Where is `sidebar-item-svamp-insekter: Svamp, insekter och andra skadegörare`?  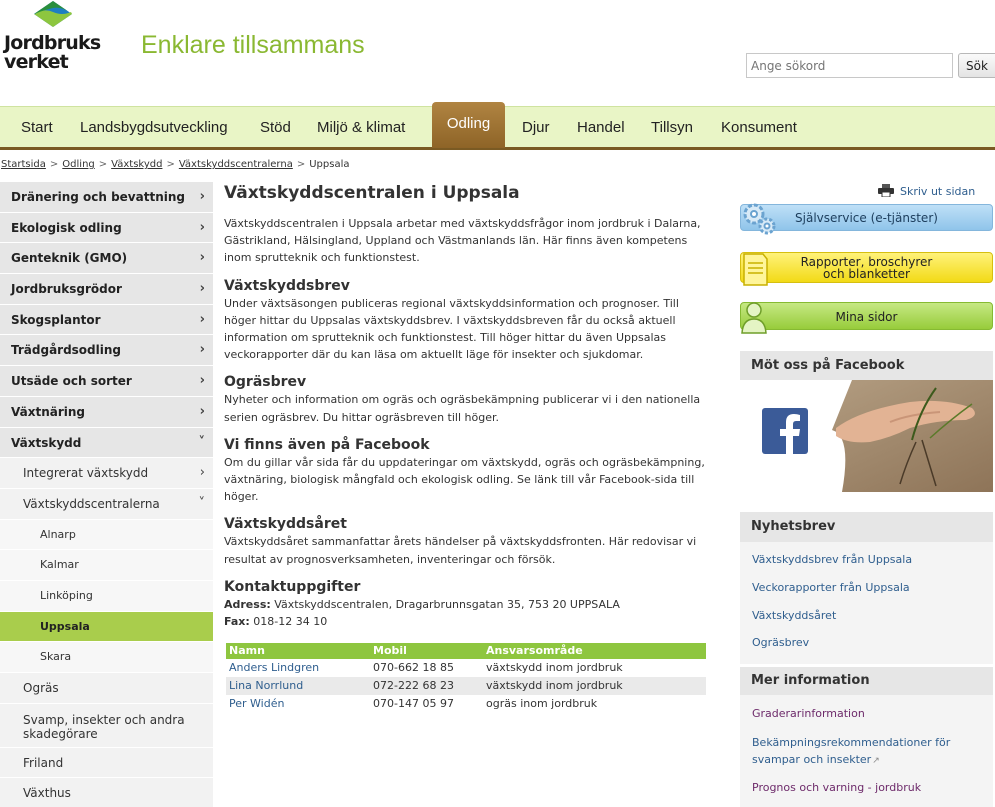 sidebar-item-svamp-insekter: Svamp, insekter och andra skadegörare is located at coordinates (106, 725).